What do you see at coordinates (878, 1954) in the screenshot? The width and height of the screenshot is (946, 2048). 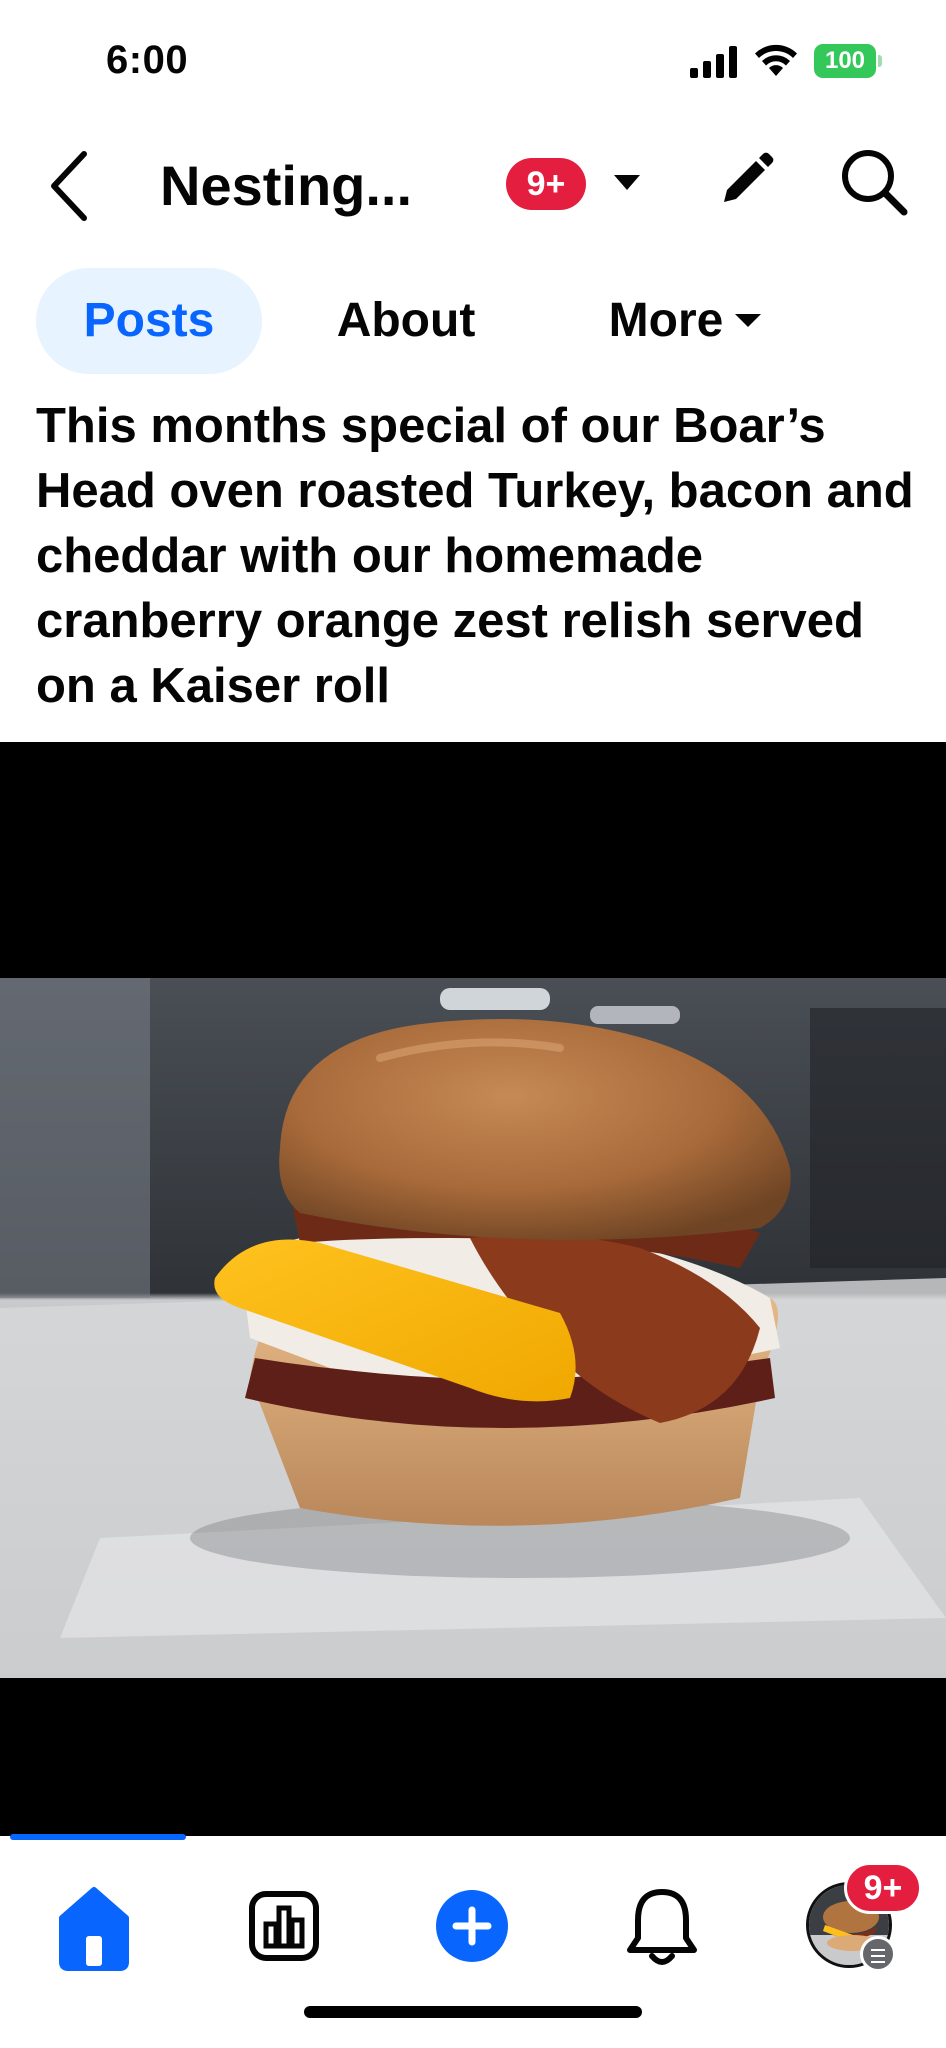 I see `menu-icon` at bounding box center [878, 1954].